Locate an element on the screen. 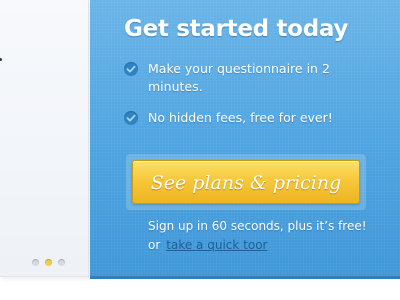 The height and width of the screenshot is (300, 400). feature-item: No hidden fees, free for ever! is located at coordinates (249, 118).